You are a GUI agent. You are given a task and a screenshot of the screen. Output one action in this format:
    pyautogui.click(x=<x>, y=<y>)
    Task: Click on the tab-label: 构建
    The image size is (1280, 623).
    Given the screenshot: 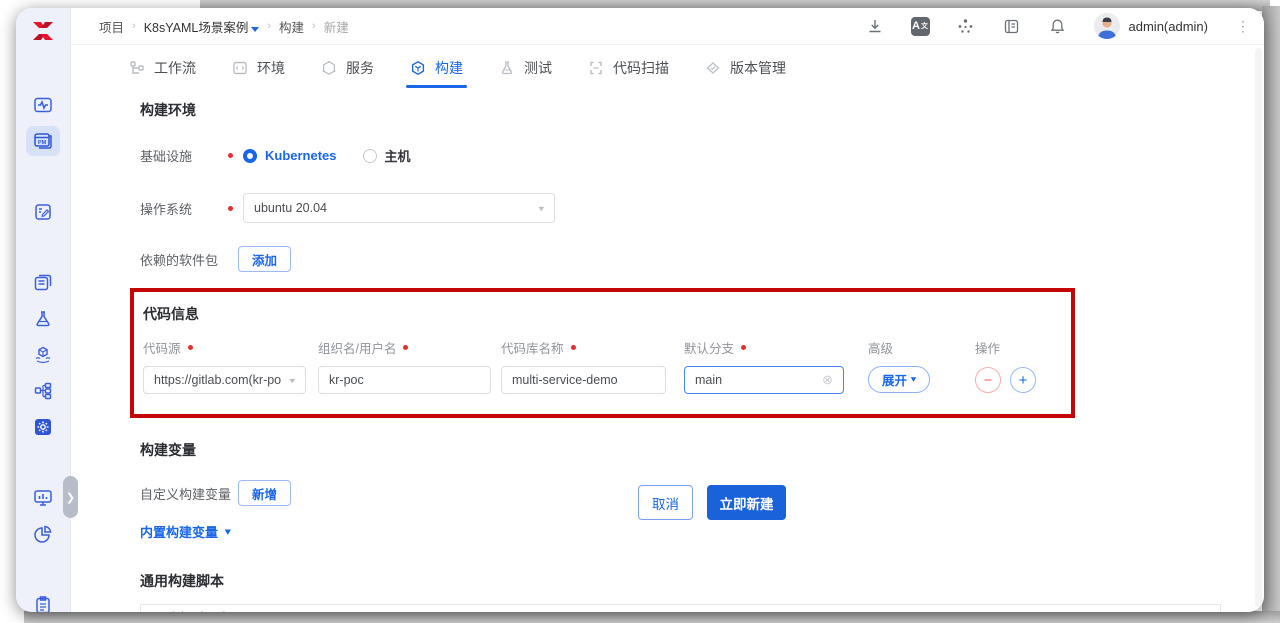 What is the action you would take?
    pyautogui.click(x=449, y=67)
    